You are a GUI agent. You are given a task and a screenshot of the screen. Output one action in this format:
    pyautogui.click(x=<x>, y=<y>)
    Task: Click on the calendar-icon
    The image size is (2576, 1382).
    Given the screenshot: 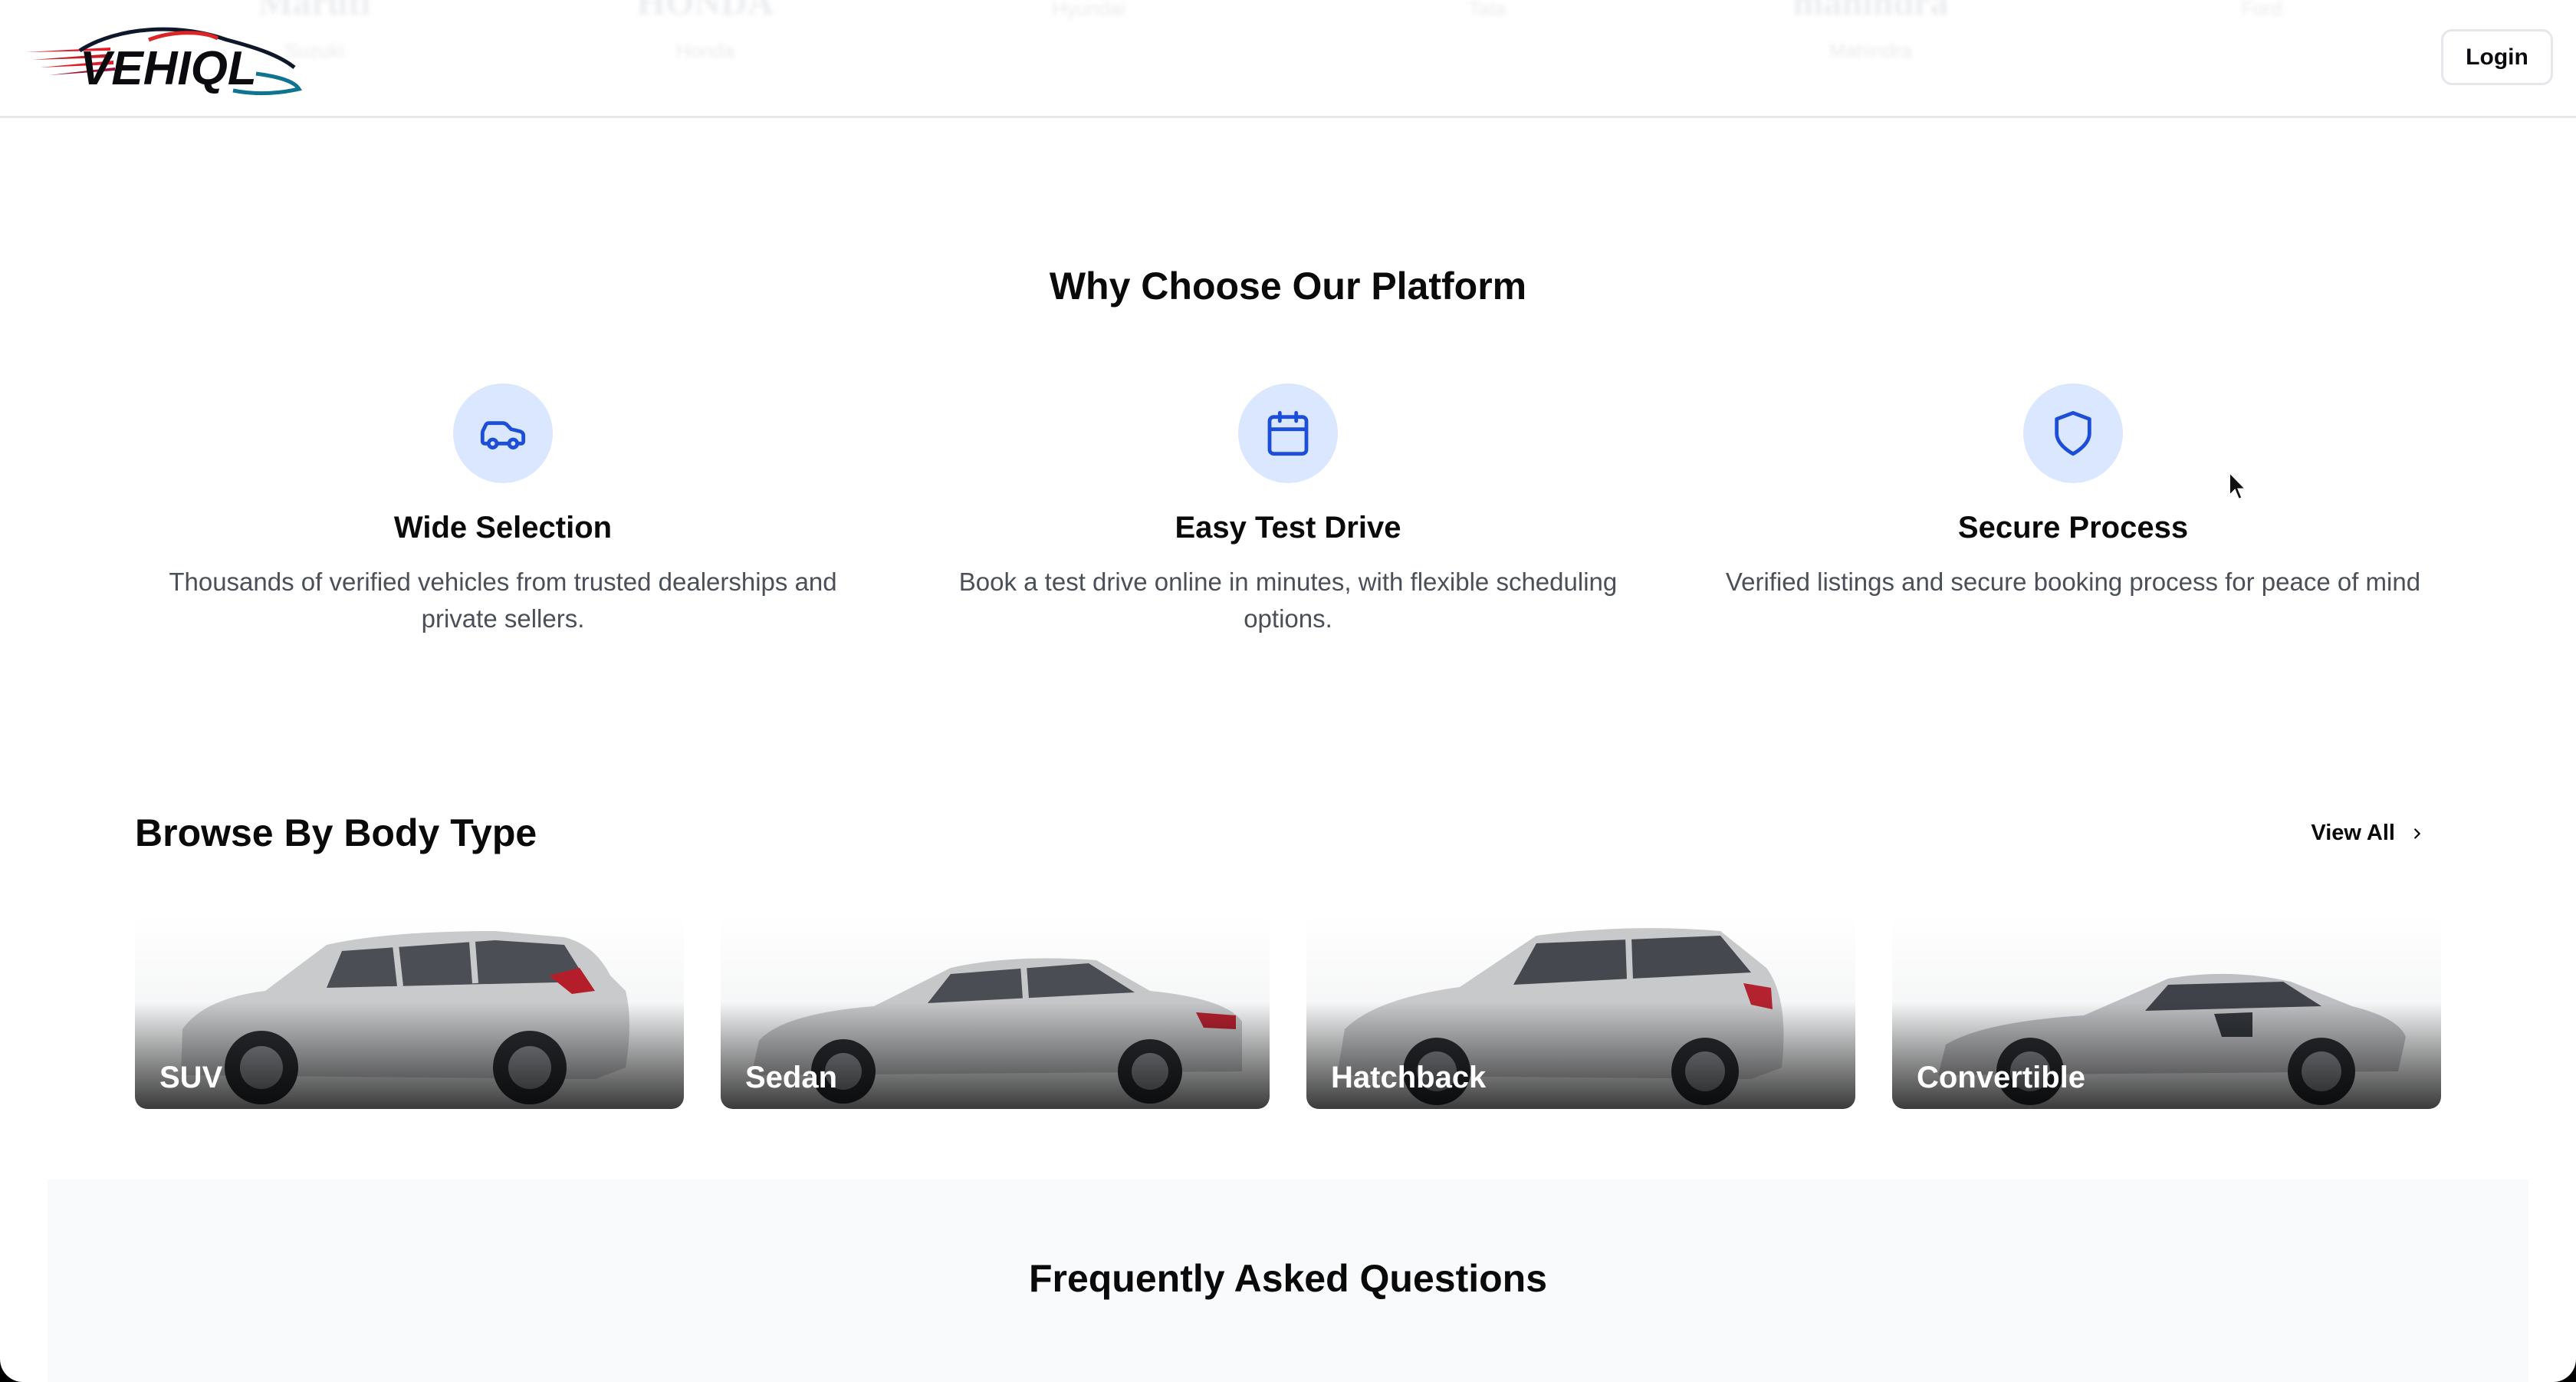 What is the action you would take?
    pyautogui.click(x=1288, y=433)
    